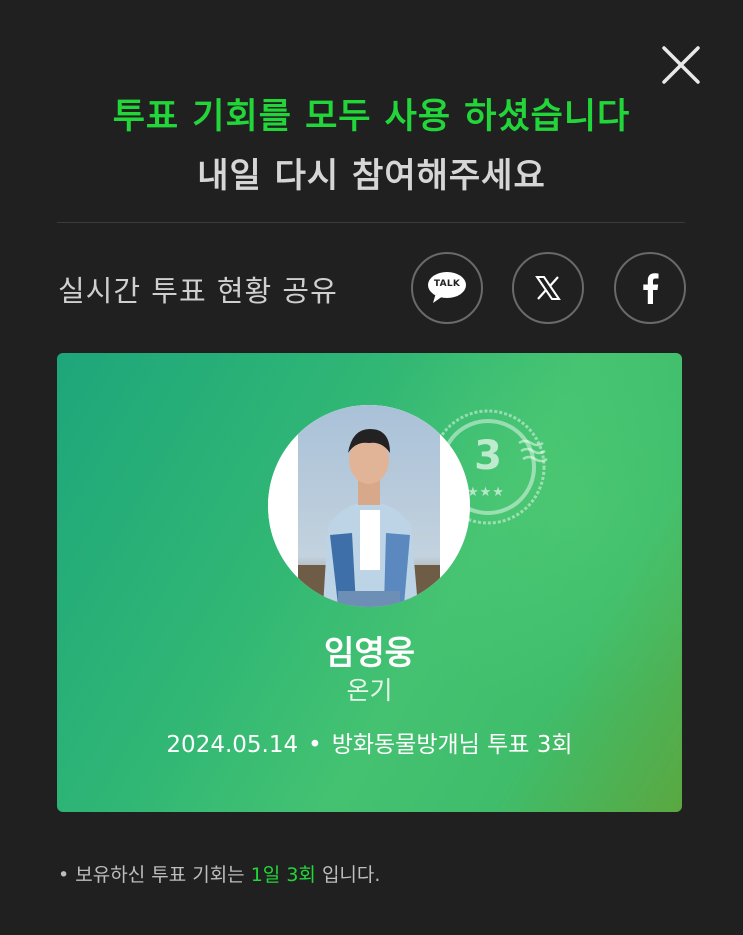  What do you see at coordinates (447, 284) in the screenshot?
I see `kakaotalk-icon-text: TALK` at bounding box center [447, 284].